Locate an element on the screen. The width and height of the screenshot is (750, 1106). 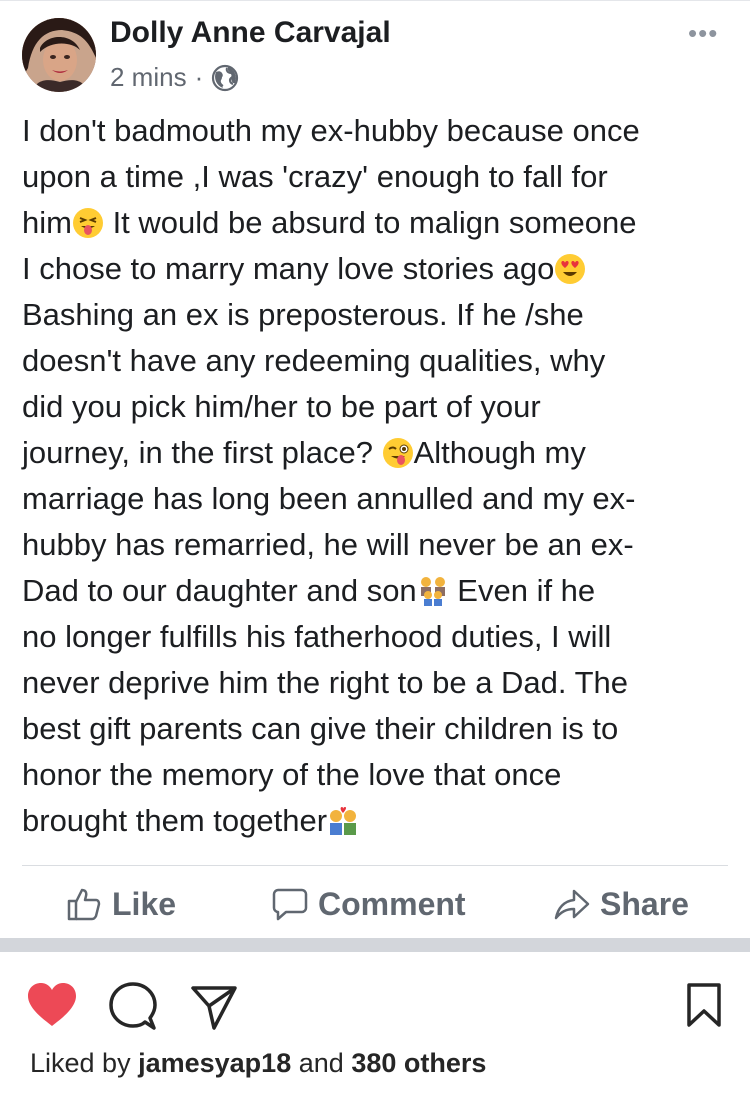
post-text-line: him It would be absurd to malign someone is located at coordinates (378, 223).